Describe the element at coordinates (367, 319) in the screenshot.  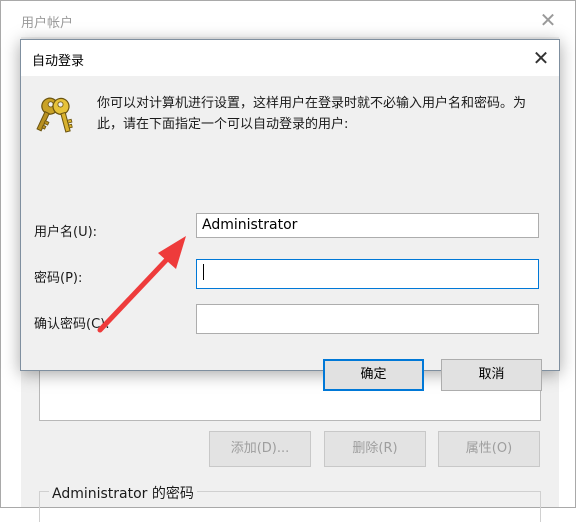
I see `confirm-password-field` at that location.